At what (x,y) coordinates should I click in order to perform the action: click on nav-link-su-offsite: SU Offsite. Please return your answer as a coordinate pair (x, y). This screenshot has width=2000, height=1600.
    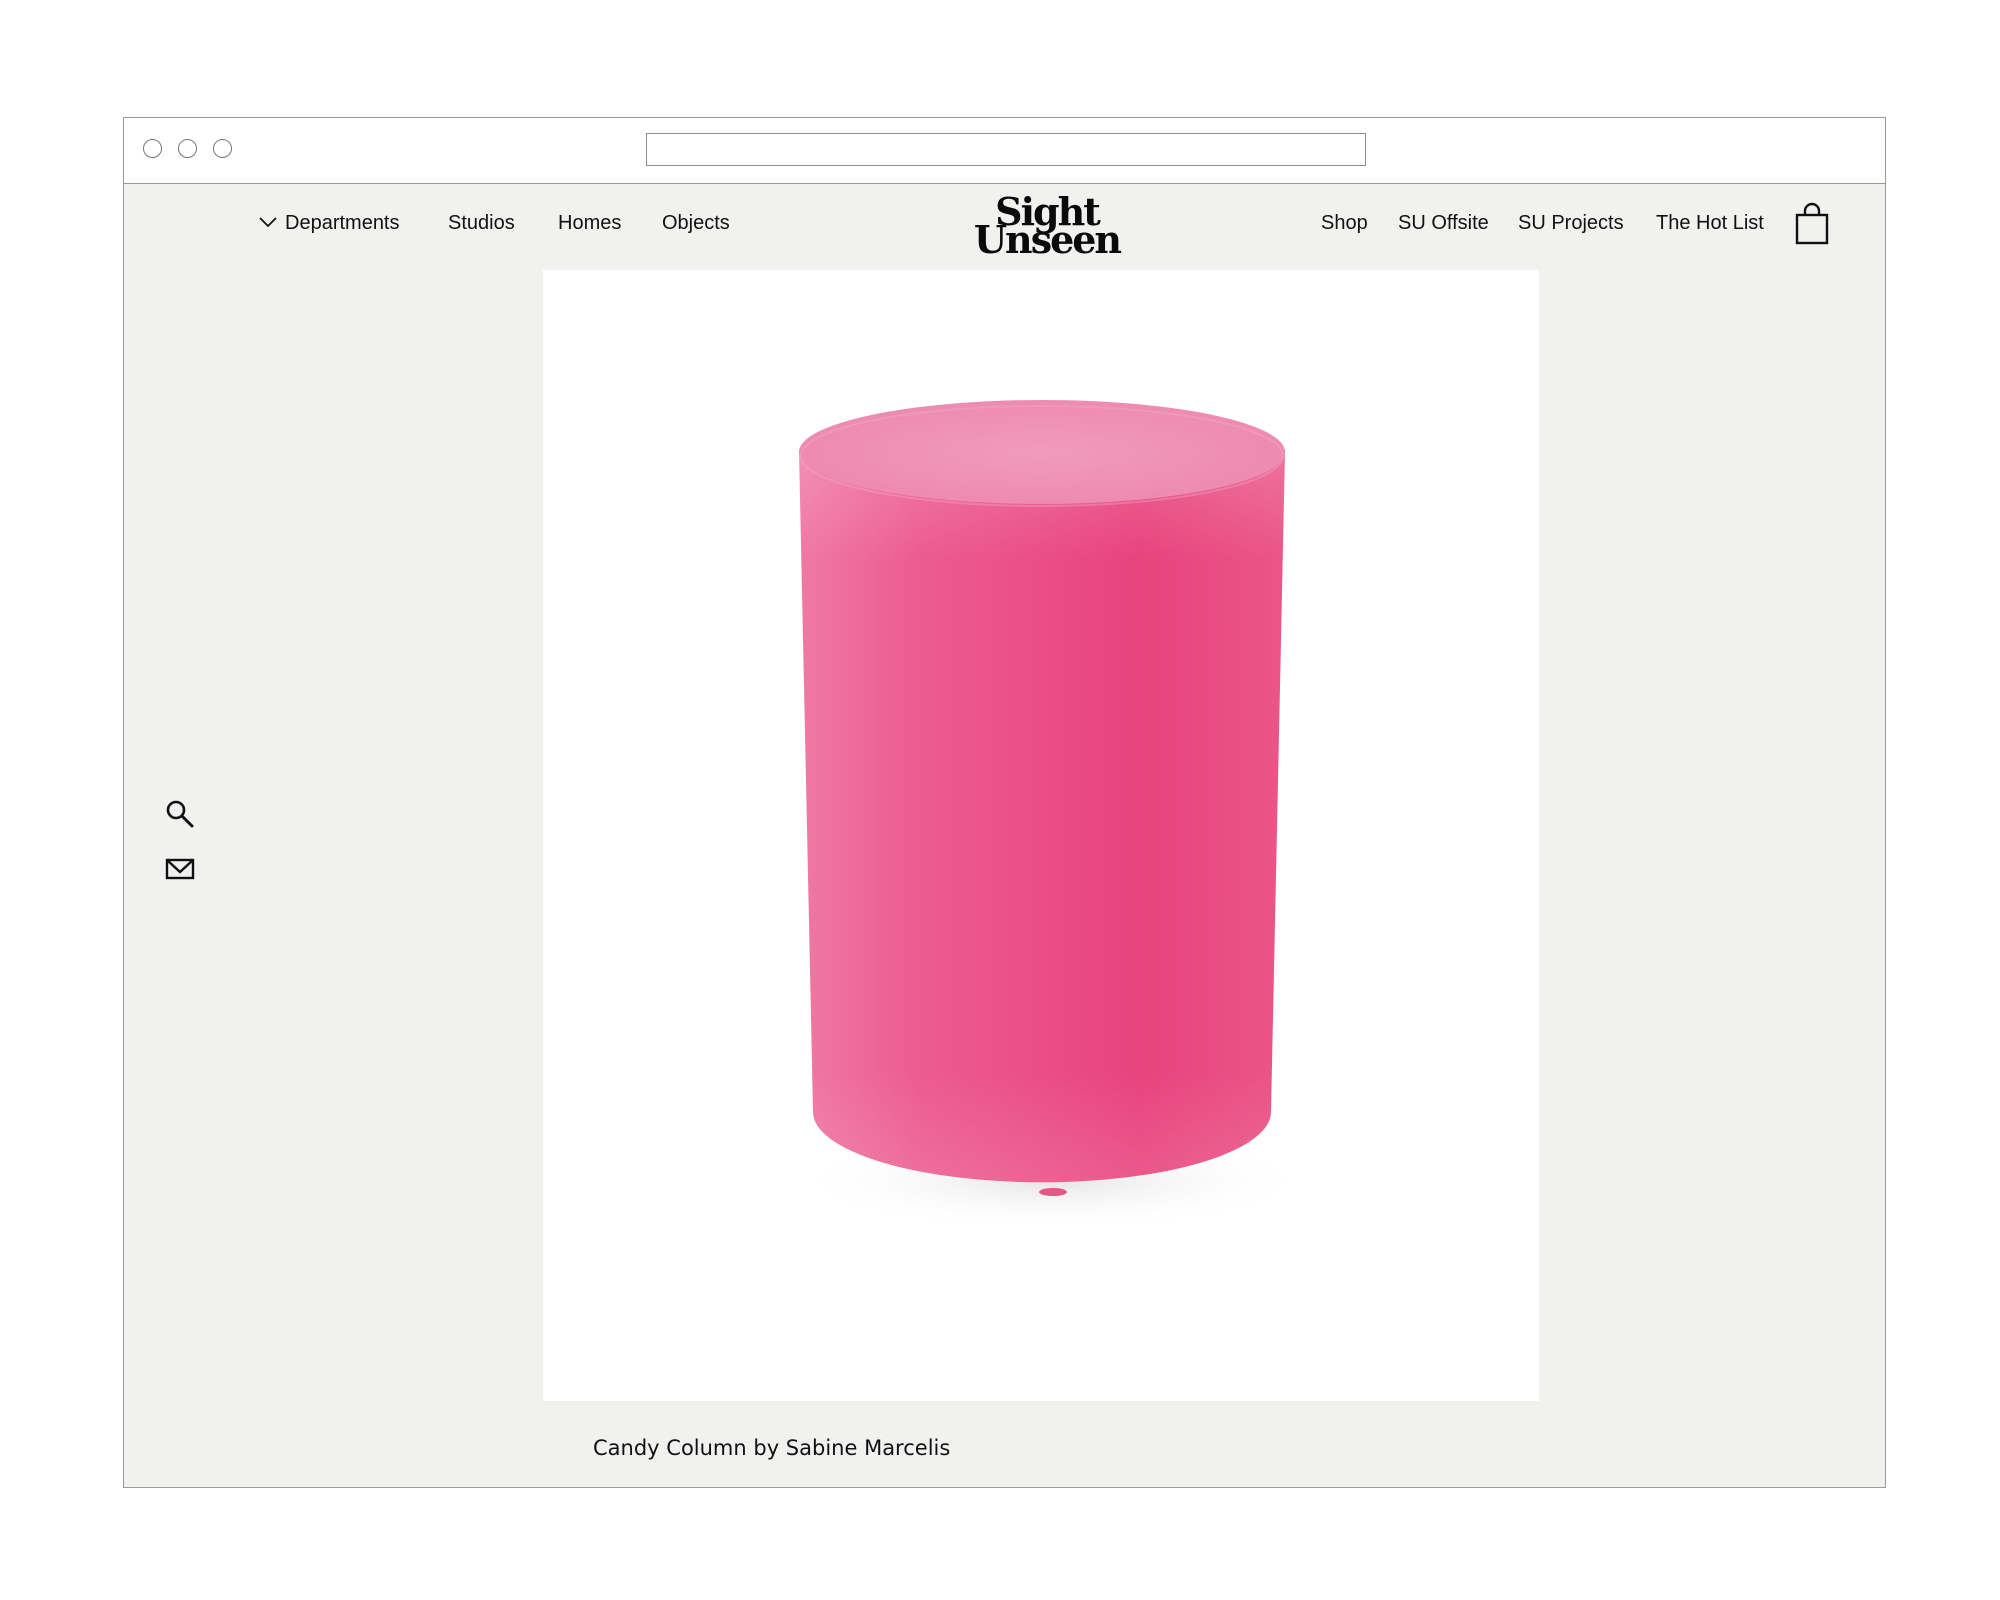
    Looking at the image, I should click on (1443, 223).